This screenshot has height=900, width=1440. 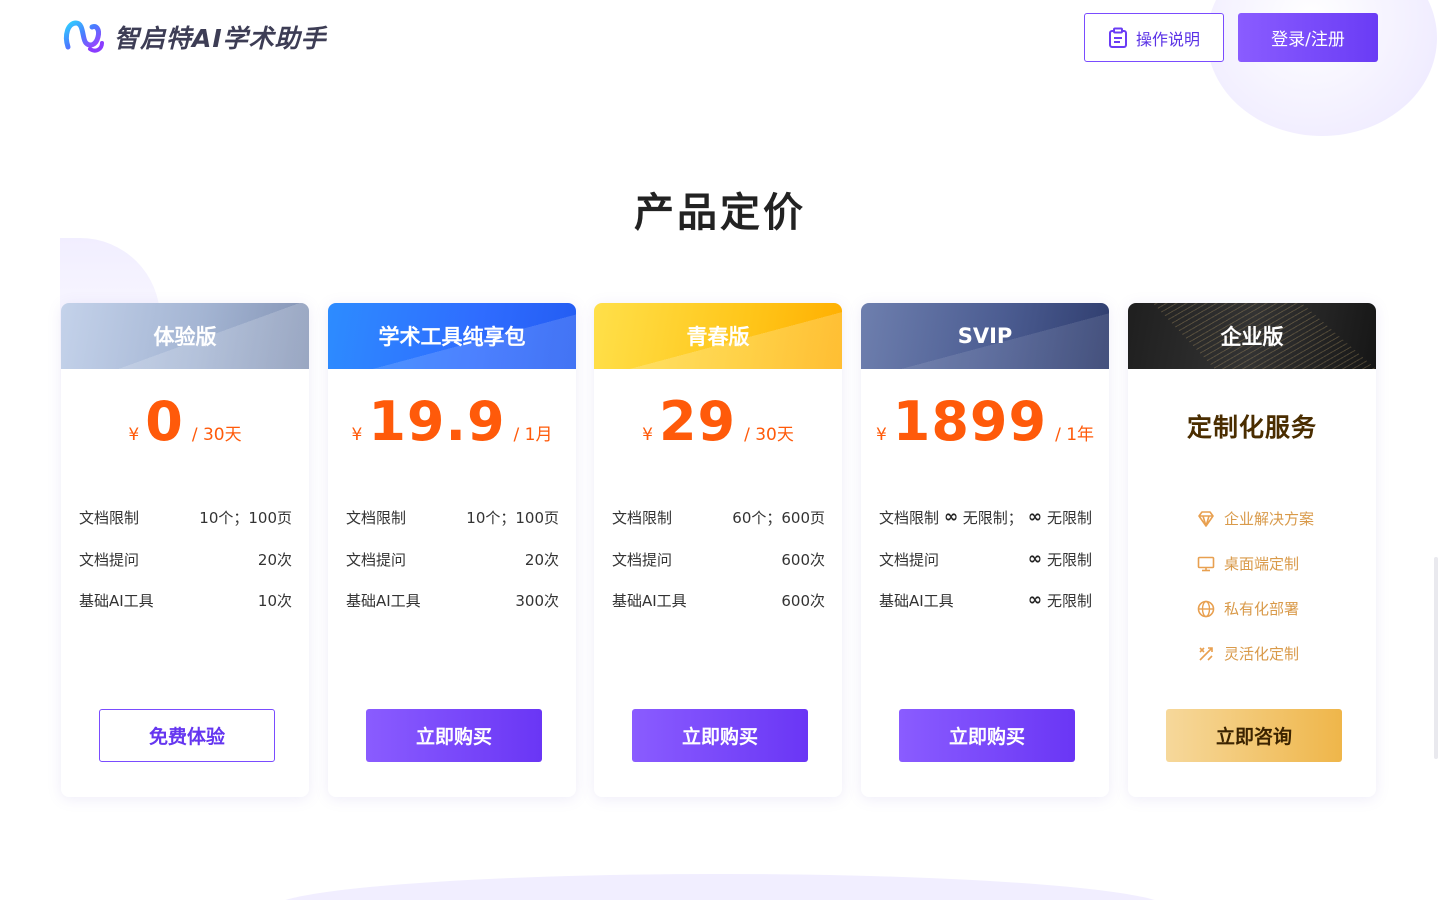 I want to click on feature-value: 300次, so click(x=537, y=601).